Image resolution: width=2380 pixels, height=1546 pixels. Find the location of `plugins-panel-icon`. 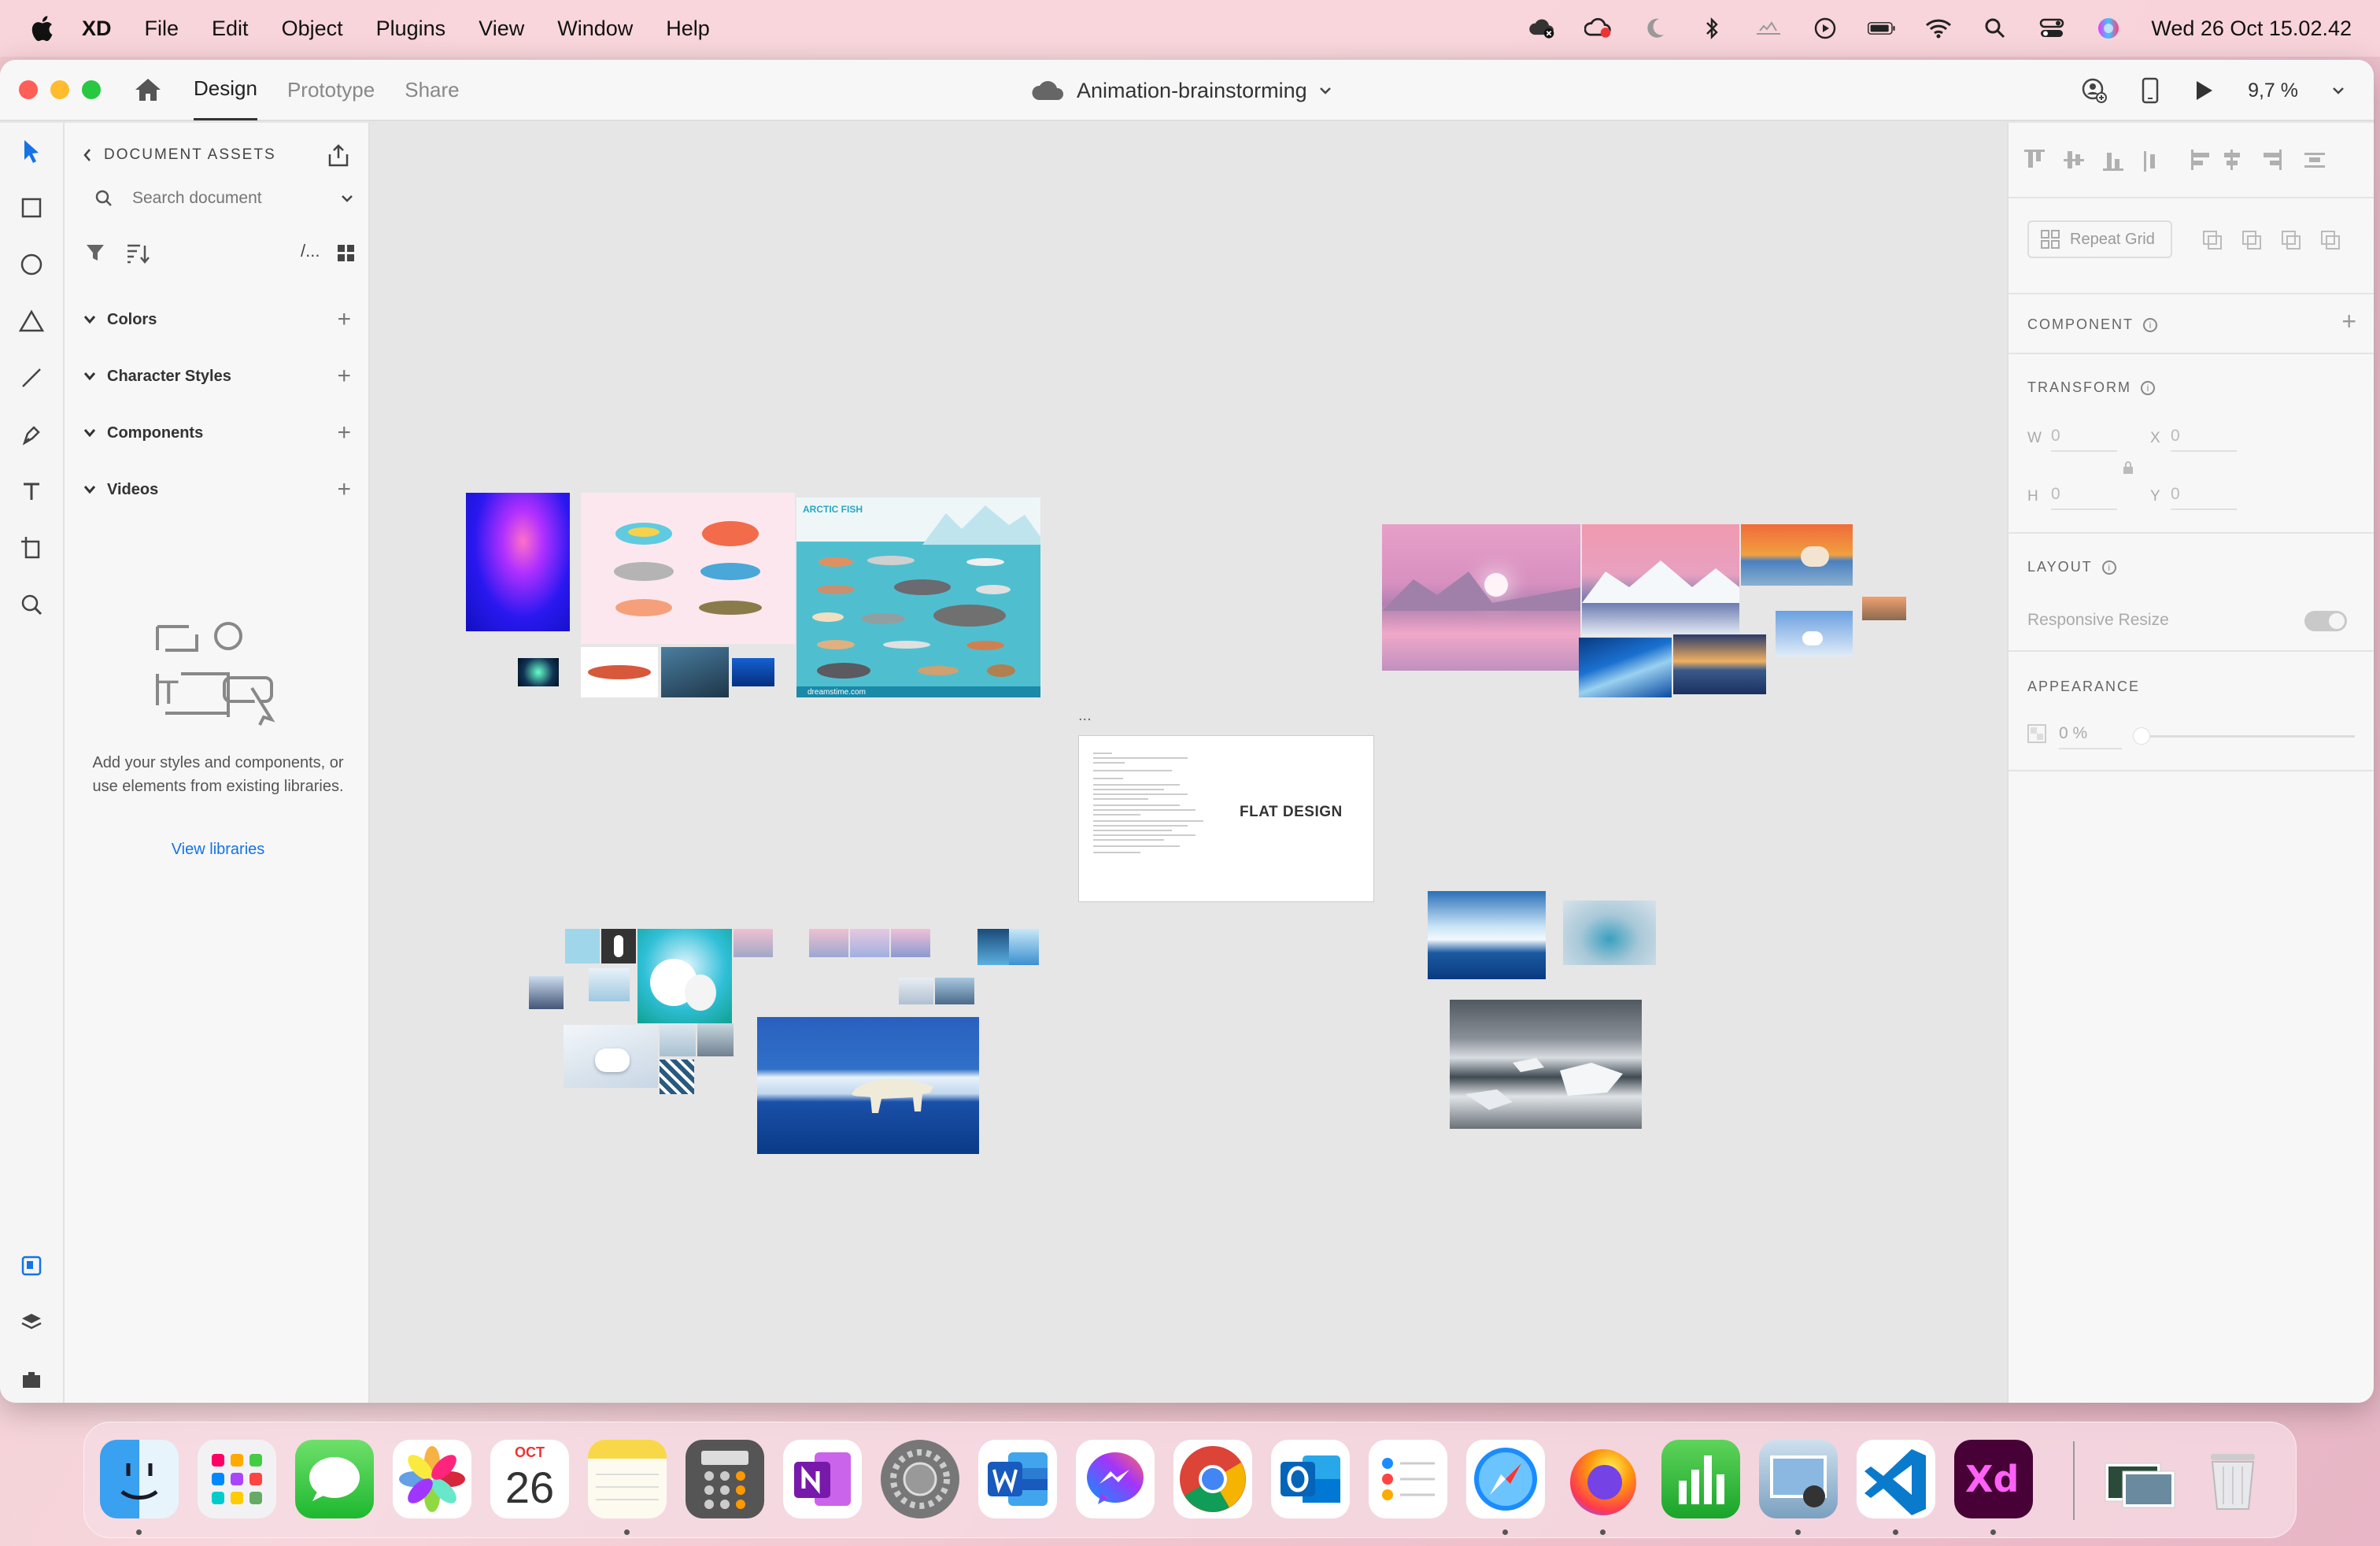

plugins-panel-icon is located at coordinates (32, 1379).